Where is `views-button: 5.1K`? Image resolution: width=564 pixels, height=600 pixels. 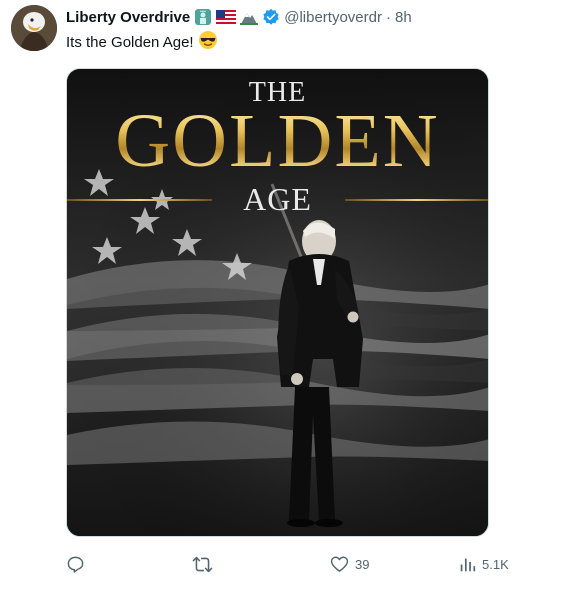
views-button: 5.1K is located at coordinates (484, 564).